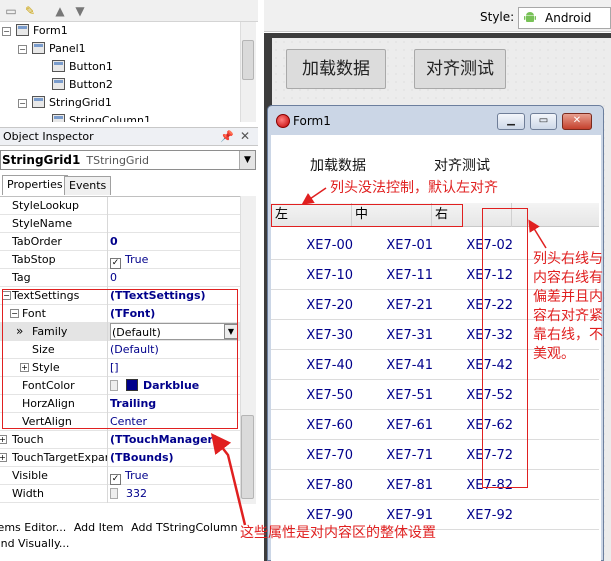 The image size is (611, 561). I want to click on arrow-to-properties, so click(228, 479).